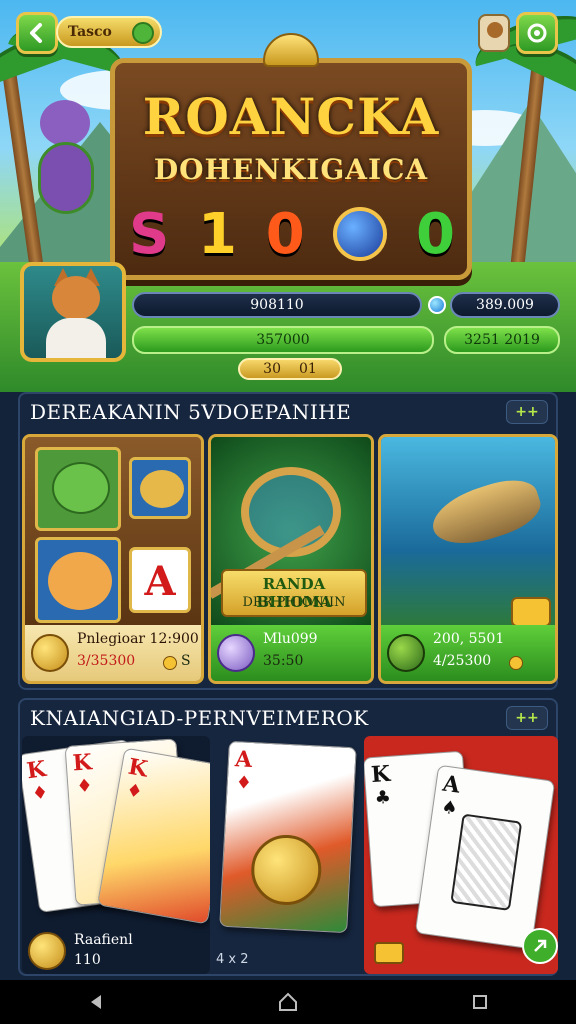  I want to click on coins-bar: 3251 2019, so click(502, 340).